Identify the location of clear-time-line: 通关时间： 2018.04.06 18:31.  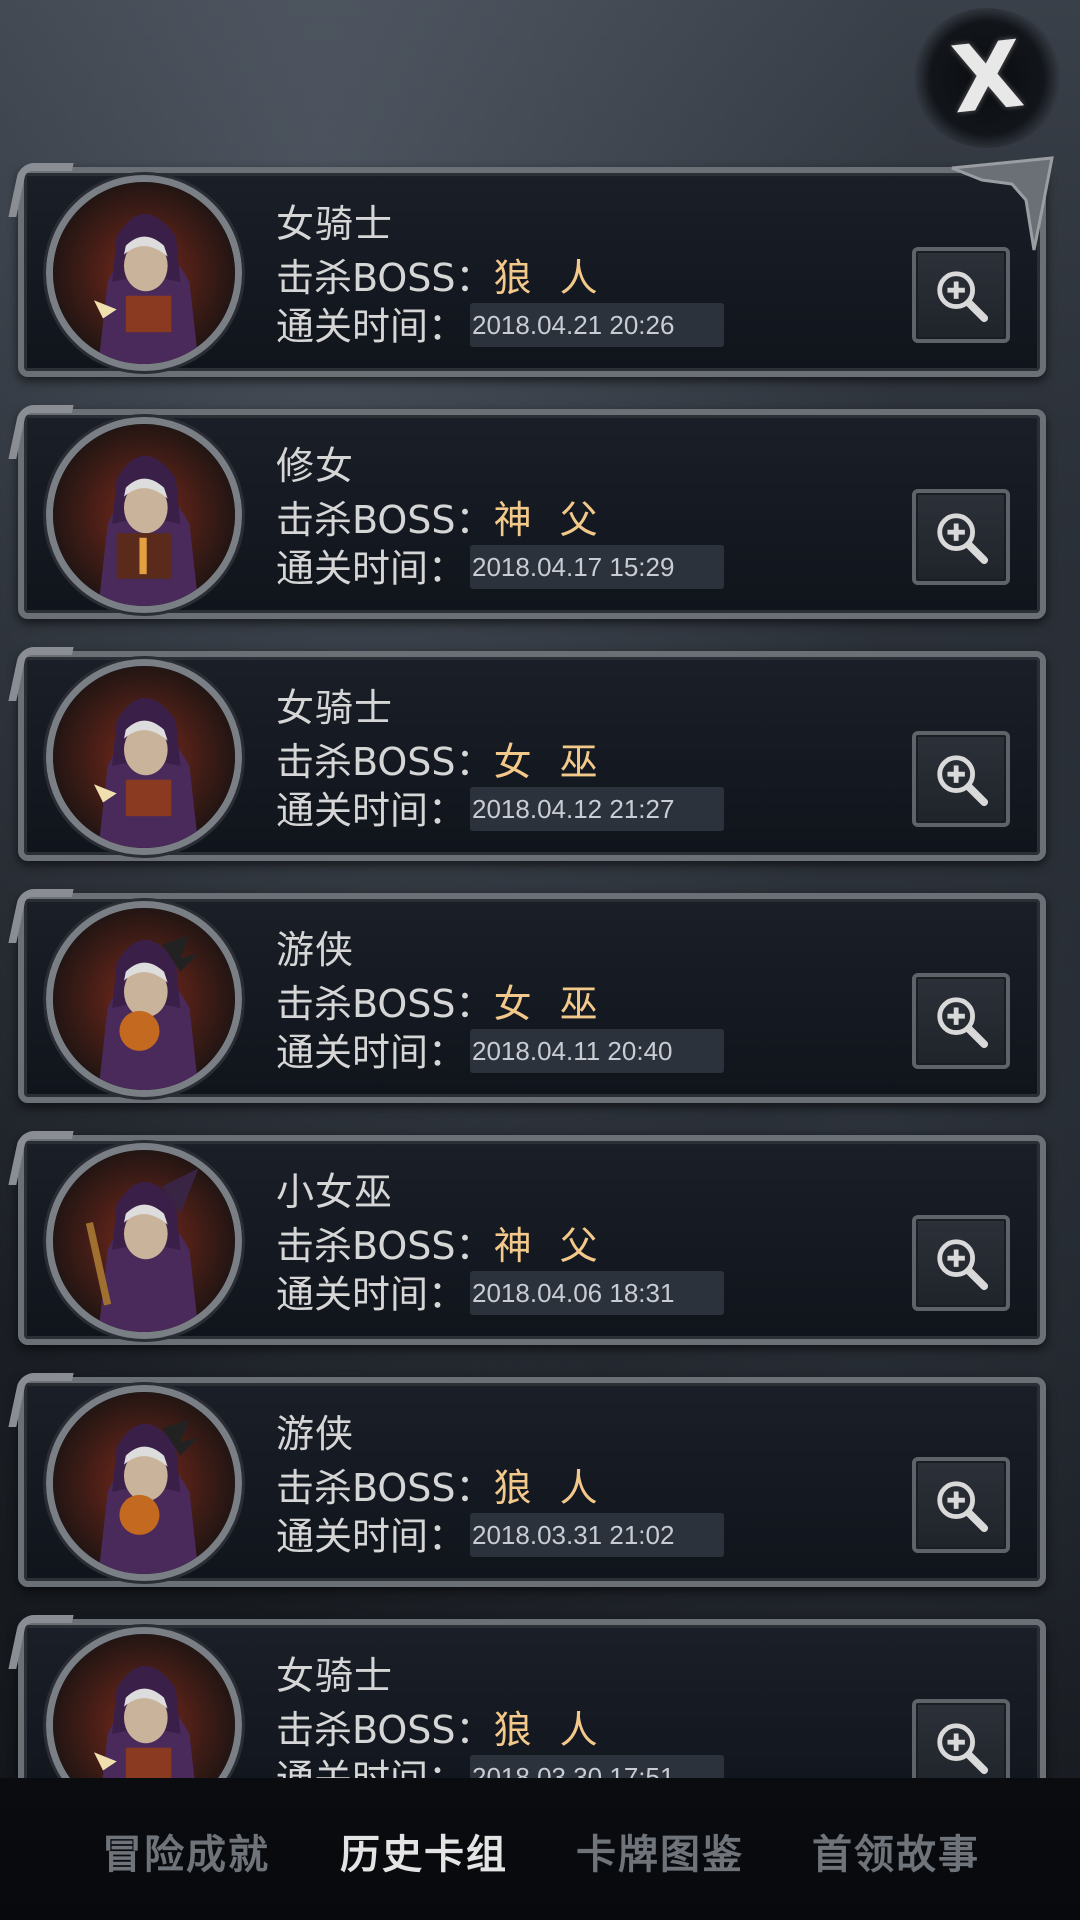
(500, 1295).